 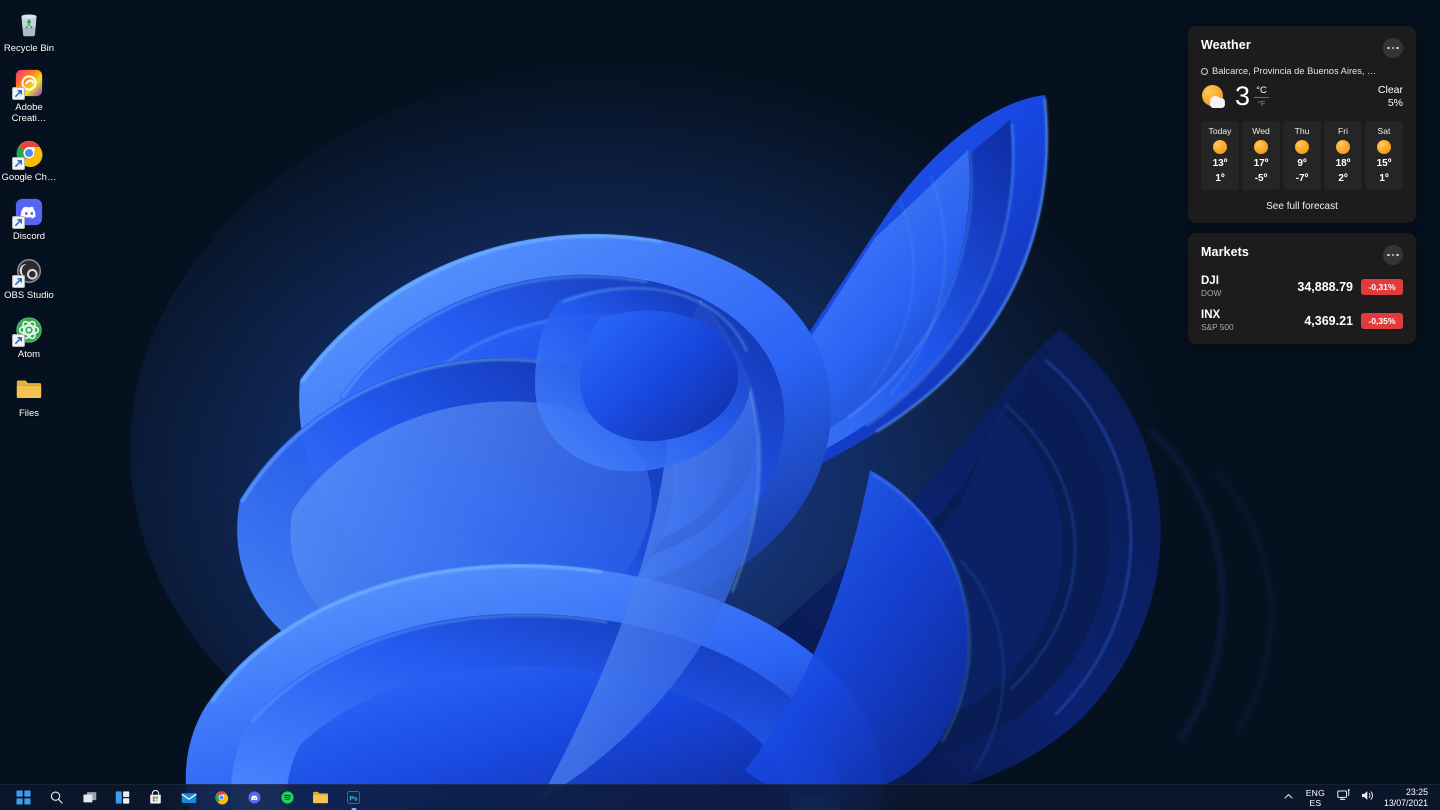 I want to click on clock-date: 13/07/2021, so click(x=1405, y=802).